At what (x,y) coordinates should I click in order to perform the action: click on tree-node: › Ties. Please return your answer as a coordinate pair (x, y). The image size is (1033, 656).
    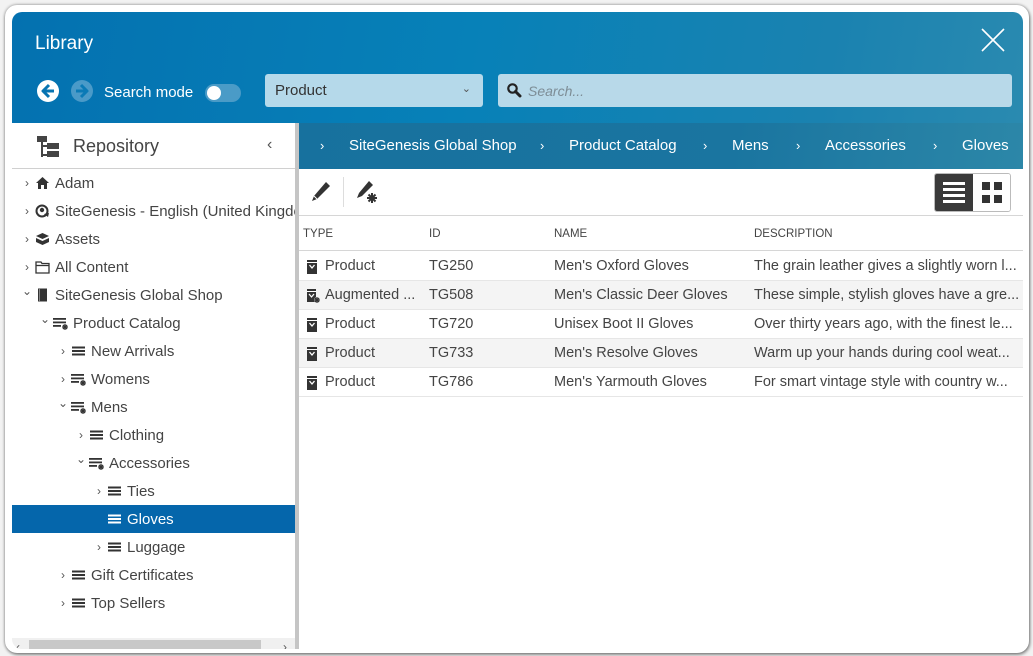
    Looking at the image, I should click on (153, 491).